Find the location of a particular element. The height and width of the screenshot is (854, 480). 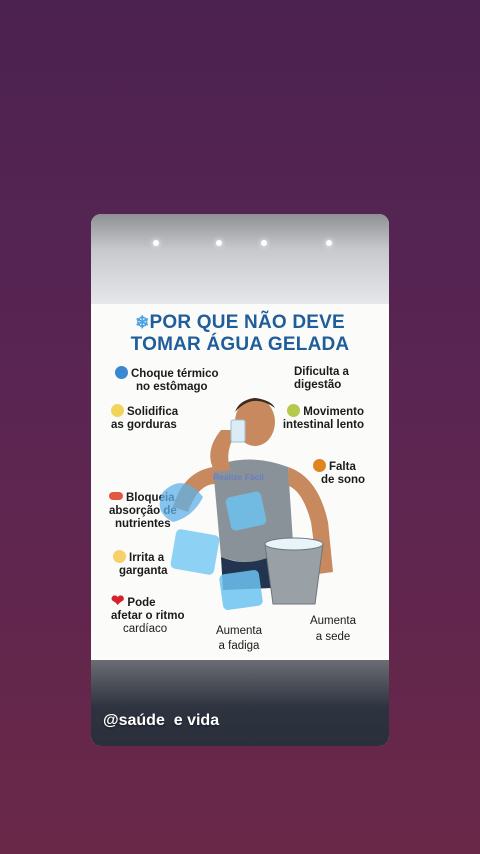

account-handle: @saúde e vida is located at coordinates (161, 721).